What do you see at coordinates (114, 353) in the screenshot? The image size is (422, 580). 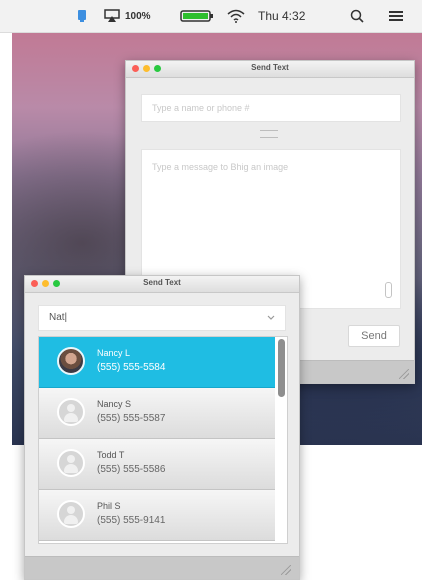 I see `contact-name: Nancy L` at bounding box center [114, 353].